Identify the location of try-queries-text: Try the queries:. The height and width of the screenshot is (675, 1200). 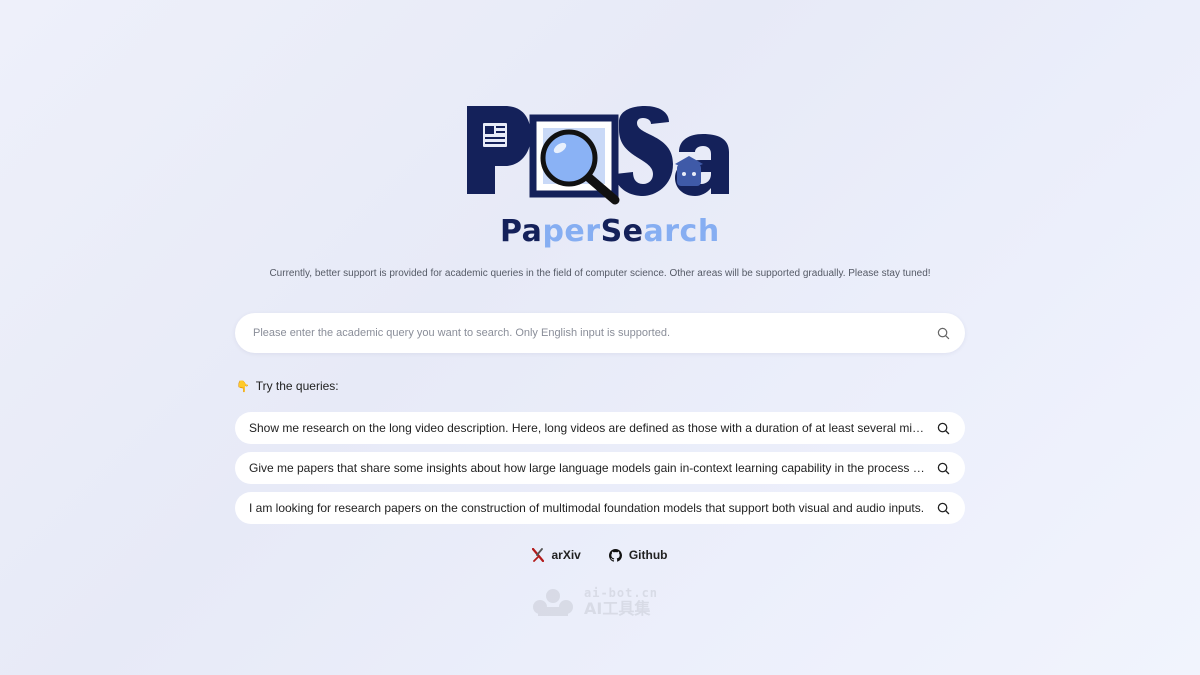
(297, 386).